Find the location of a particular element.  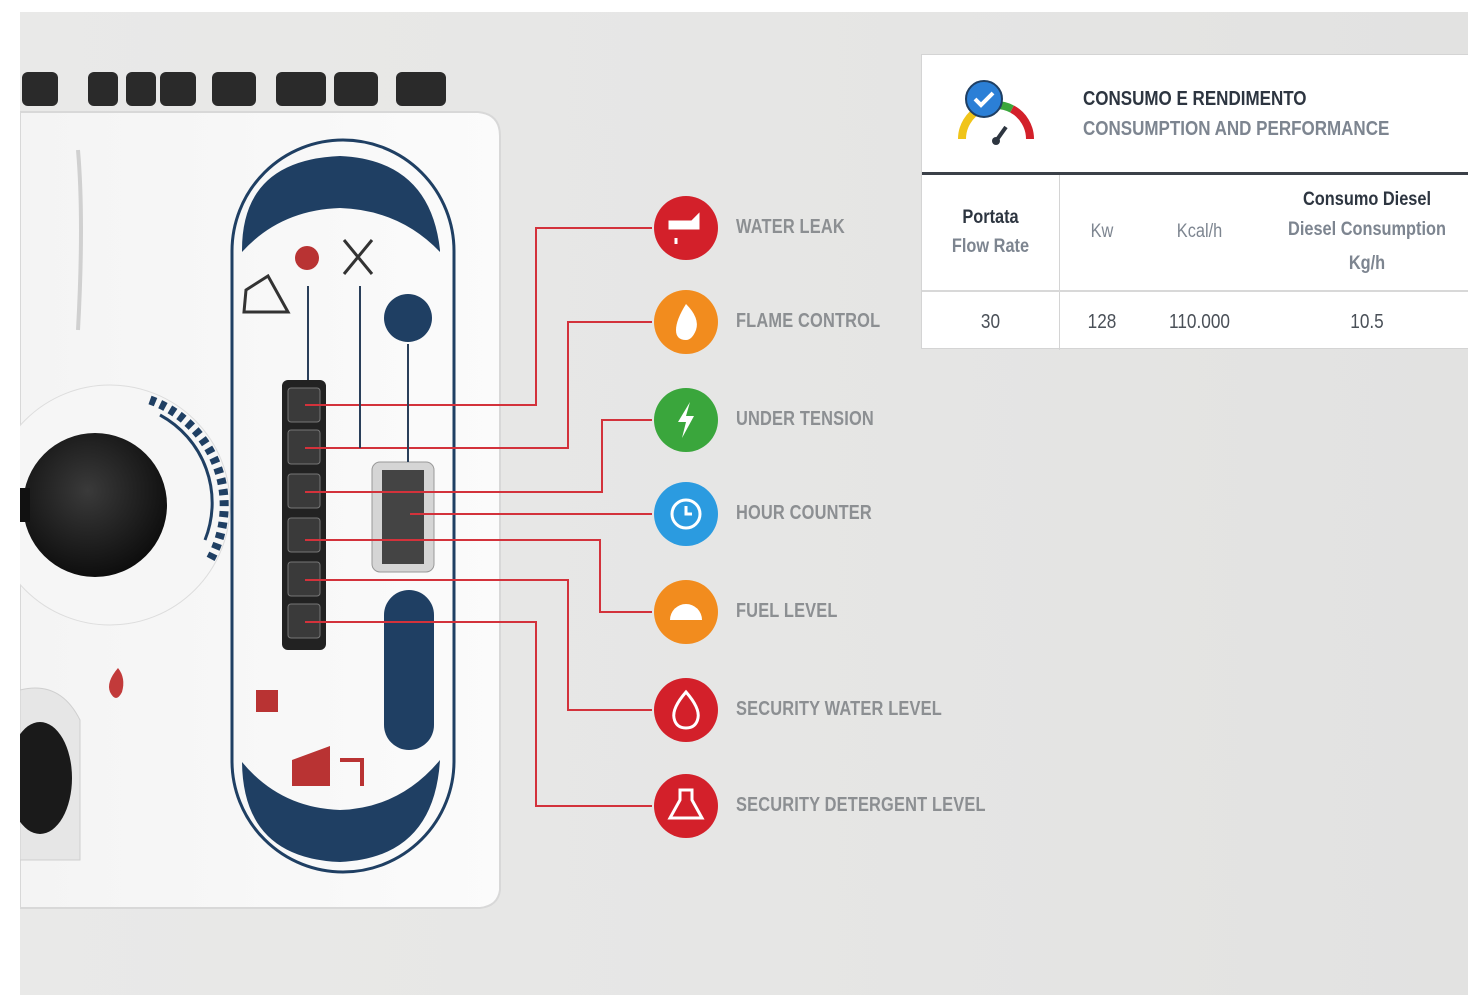

legend-label-under-tension: UNDER TENSION is located at coordinates (805, 419).